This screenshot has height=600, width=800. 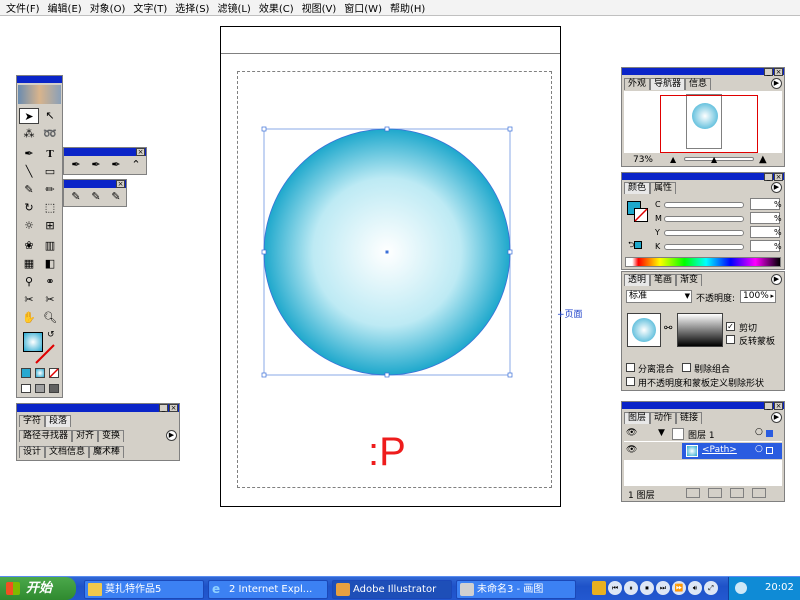 What do you see at coordinates (510, 252) in the screenshot?
I see `handle-mr` at bounding box center [510, 252].